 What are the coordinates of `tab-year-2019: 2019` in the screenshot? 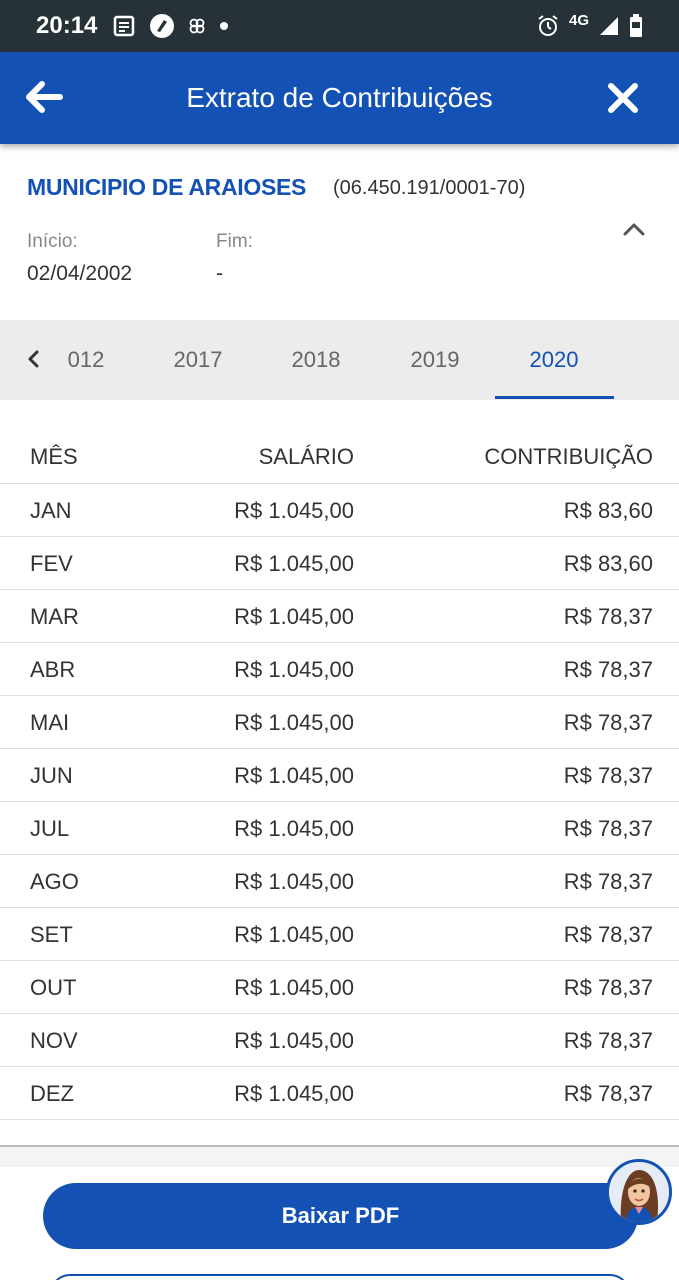 It's located at (435, 360).